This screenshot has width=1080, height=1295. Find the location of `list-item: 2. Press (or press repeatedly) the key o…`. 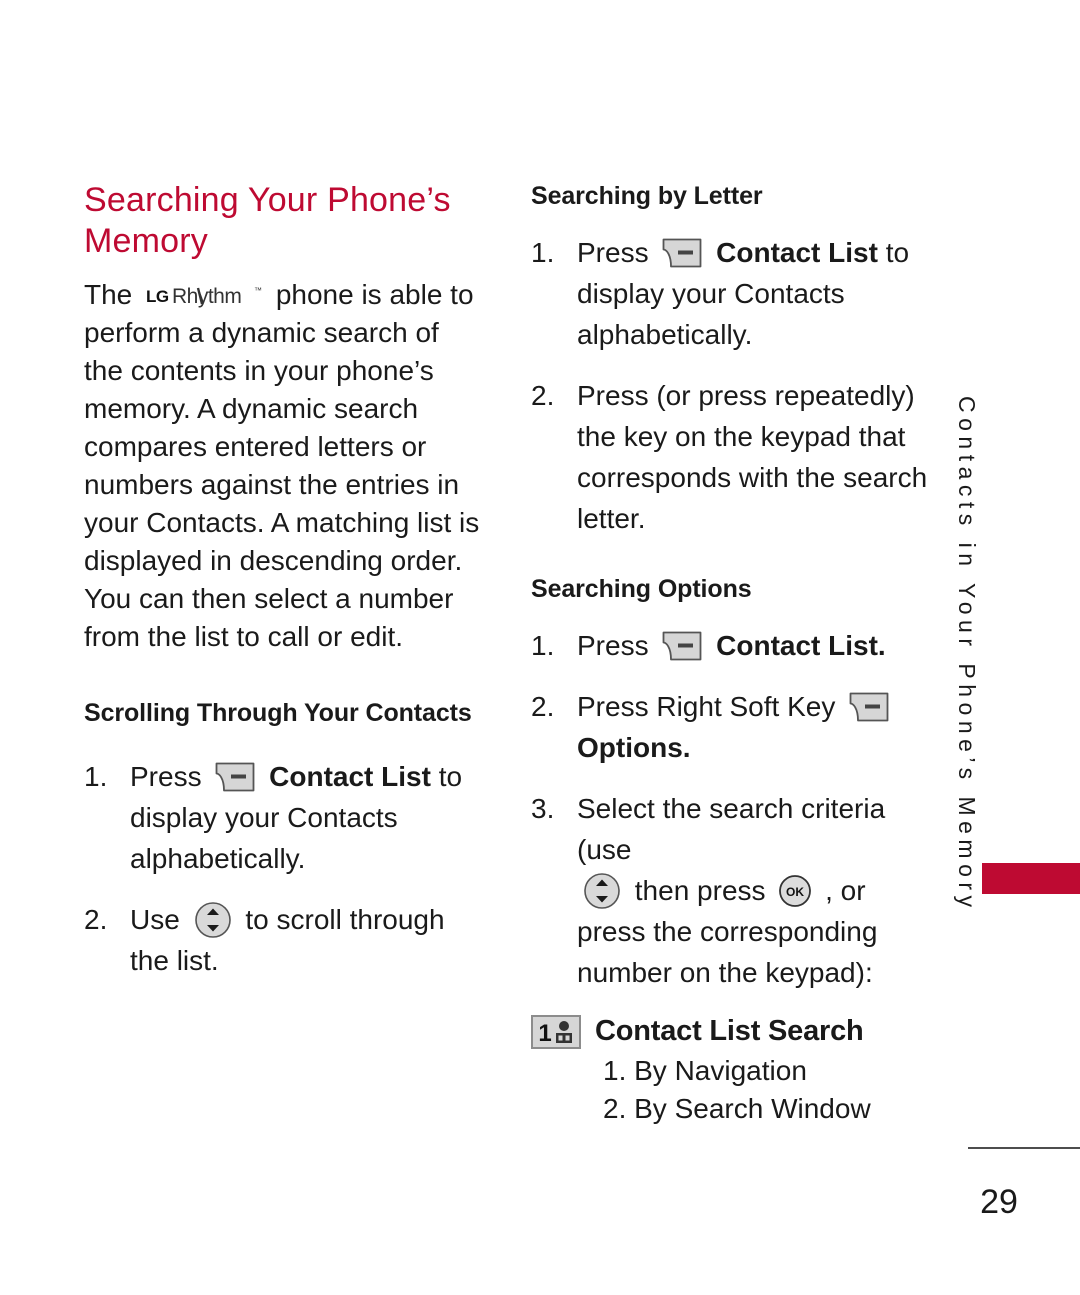

list-item: 2. Press (or press repeatedly) the key o… is located at coordinates (731, 457).